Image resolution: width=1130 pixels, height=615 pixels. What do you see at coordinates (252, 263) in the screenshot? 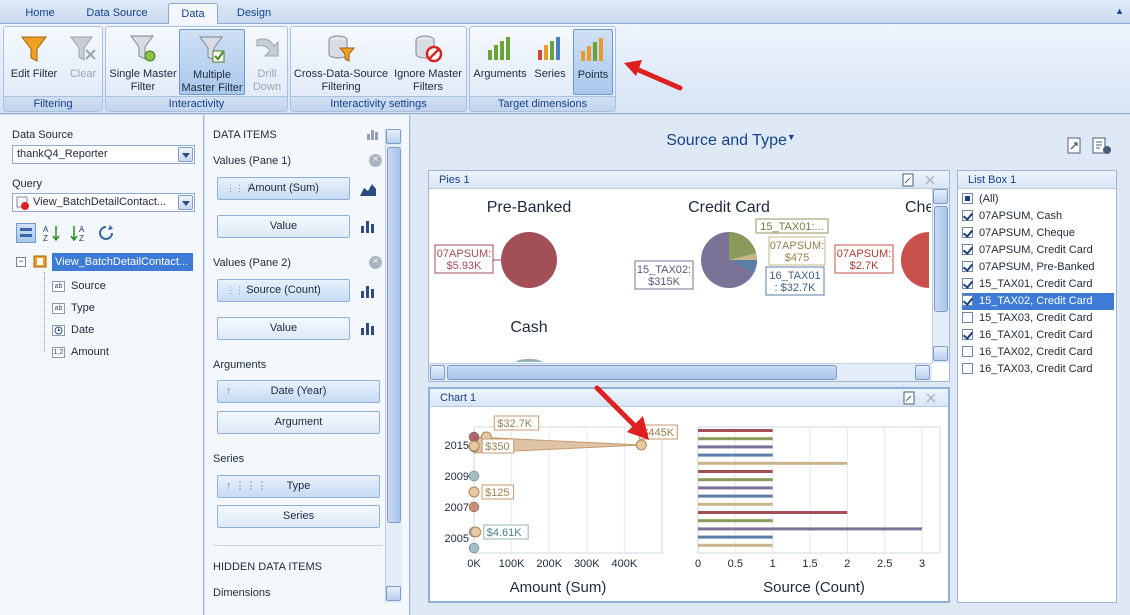
I see `values-pane2-heading: Values (Pane 2)` at bounding box center [252, 263].